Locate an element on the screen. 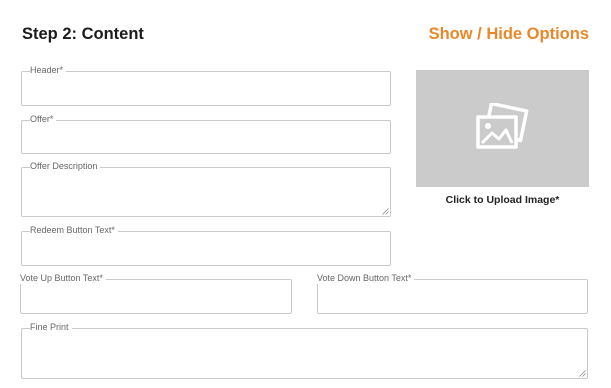 The image size is (611, 388). fine-print-label: Fine Print is located at coordinates (51, 327).